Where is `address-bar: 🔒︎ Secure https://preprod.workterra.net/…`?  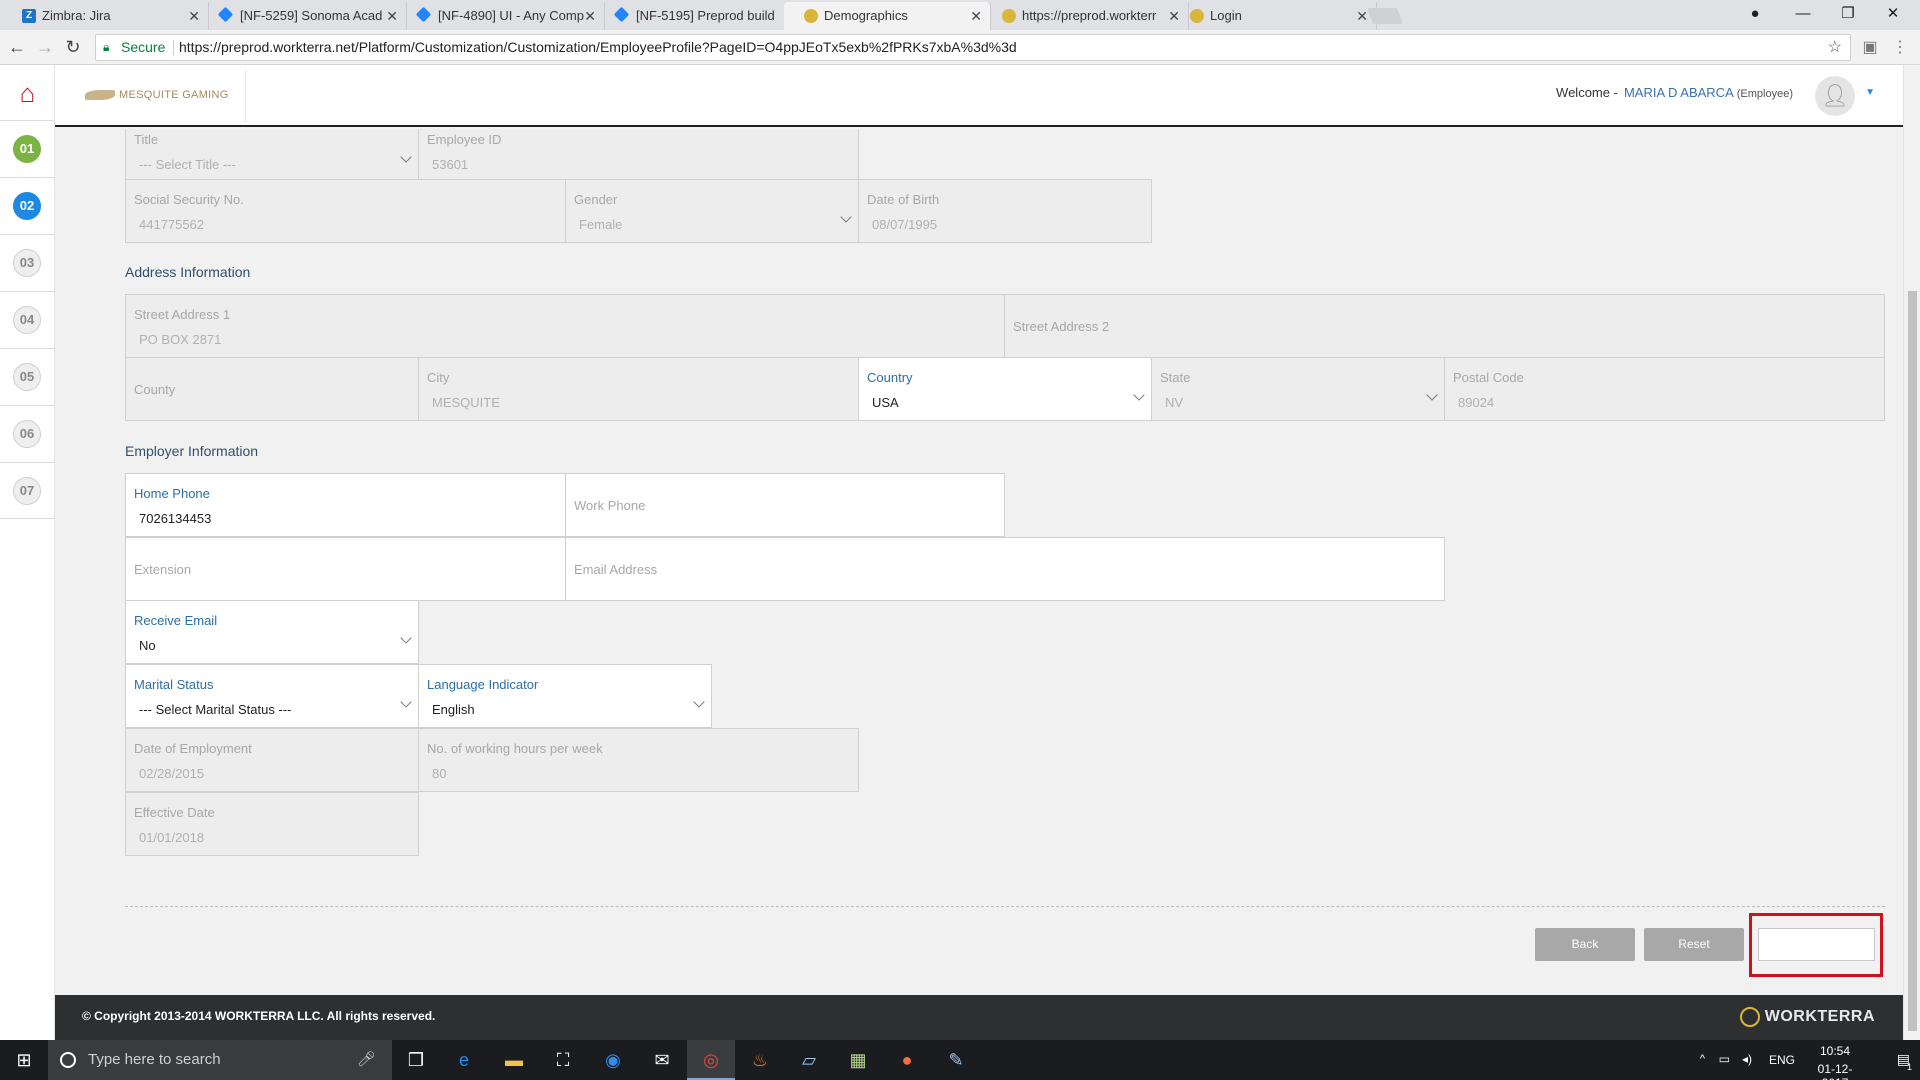 address-bar: 🔒︎ Secure https://preprod.workterra.net/… is located at coordinates (973, 47).